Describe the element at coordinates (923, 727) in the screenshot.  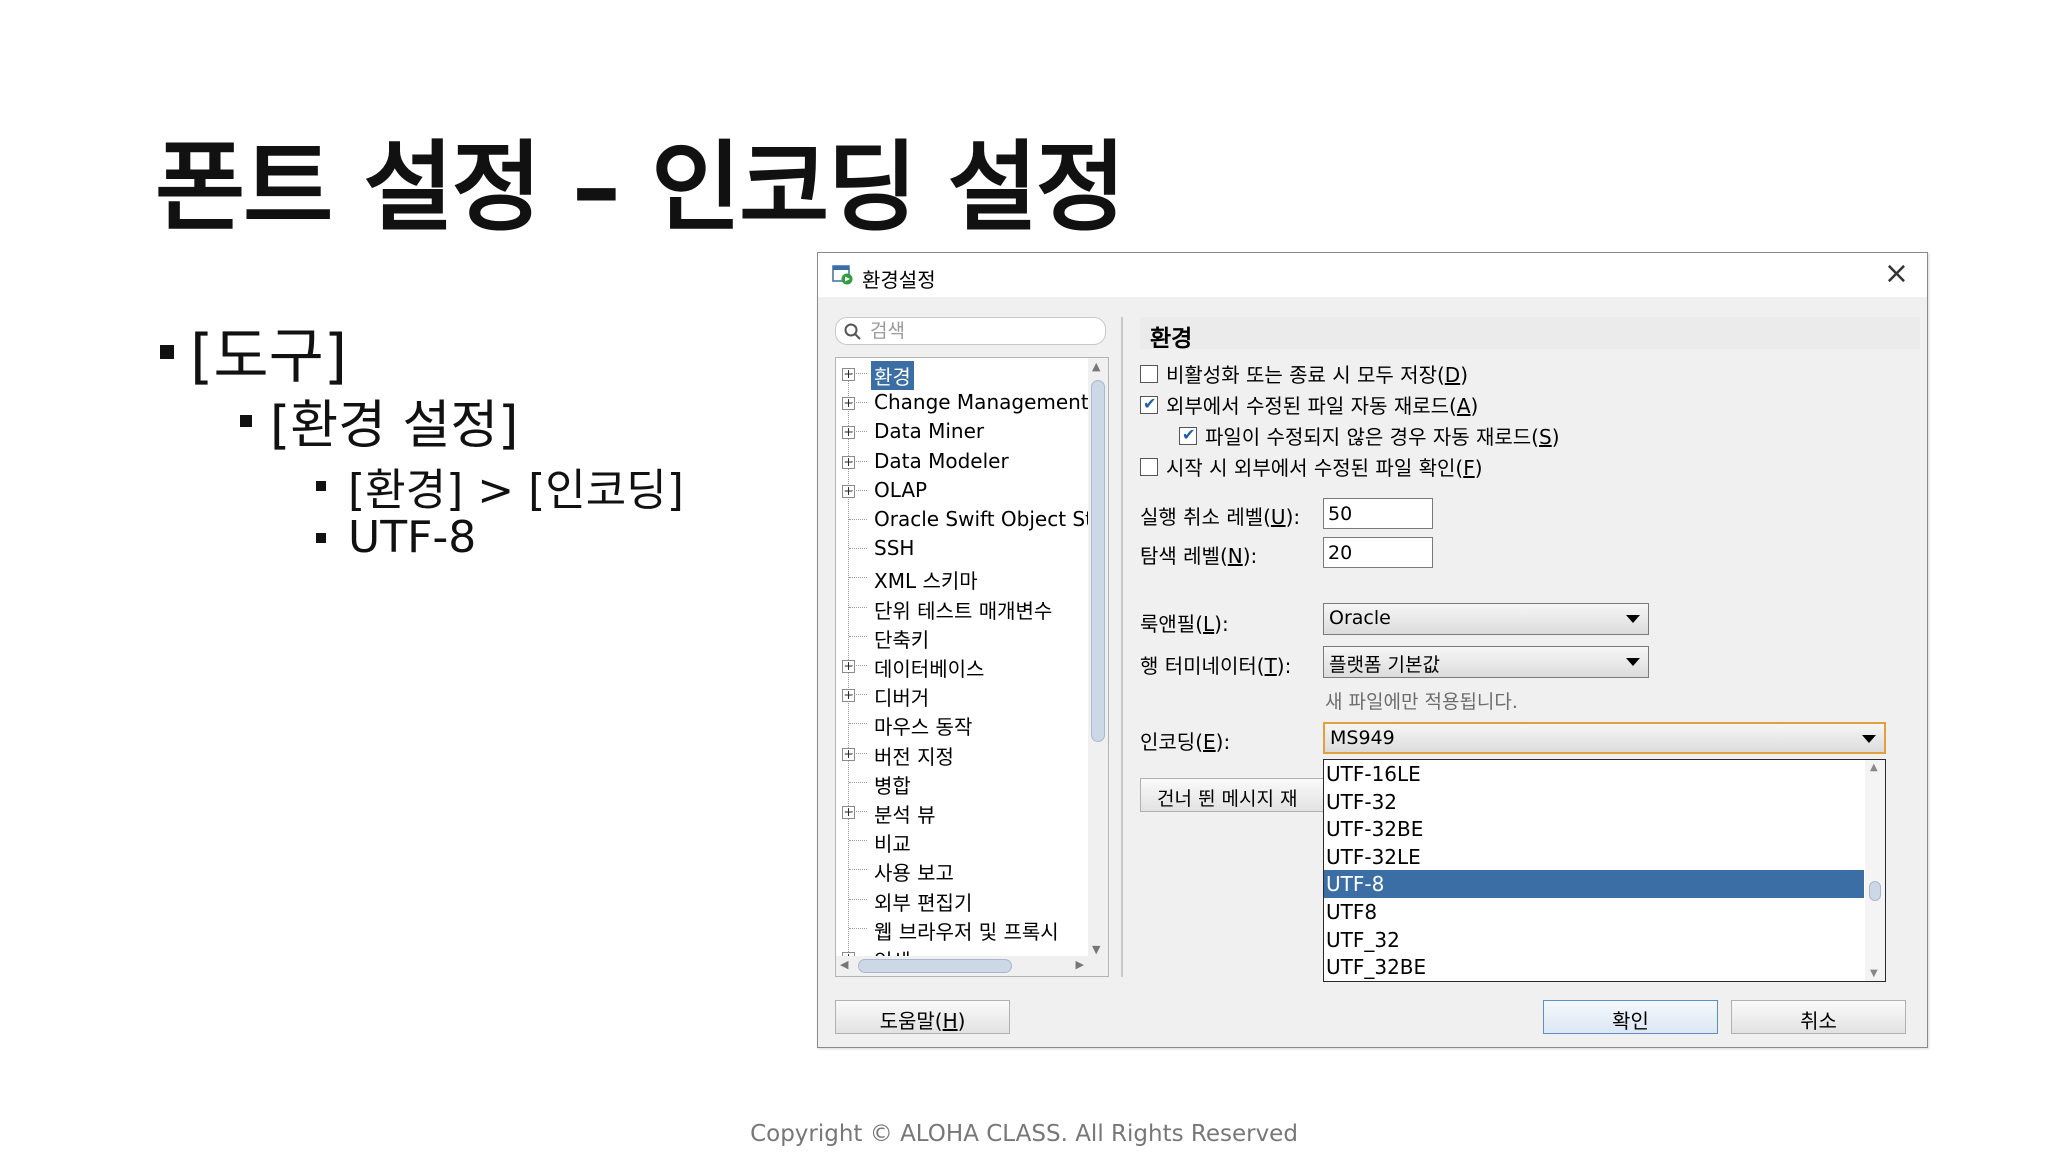
I see `tree-item-label: 마우스 동작` at that location.